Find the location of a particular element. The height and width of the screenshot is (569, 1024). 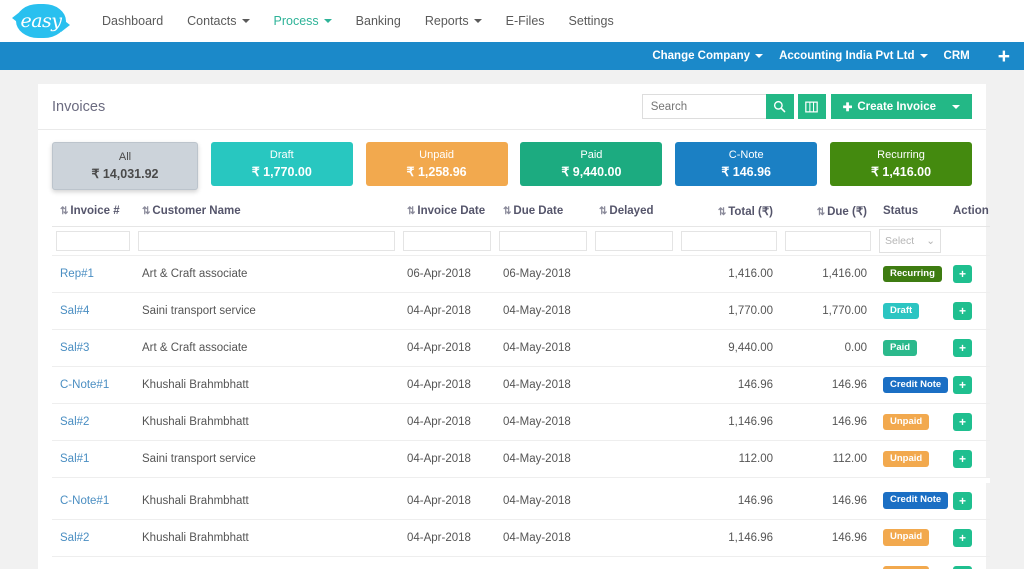

cell-total-text: 146.96 is located at coordinates (755, 385).